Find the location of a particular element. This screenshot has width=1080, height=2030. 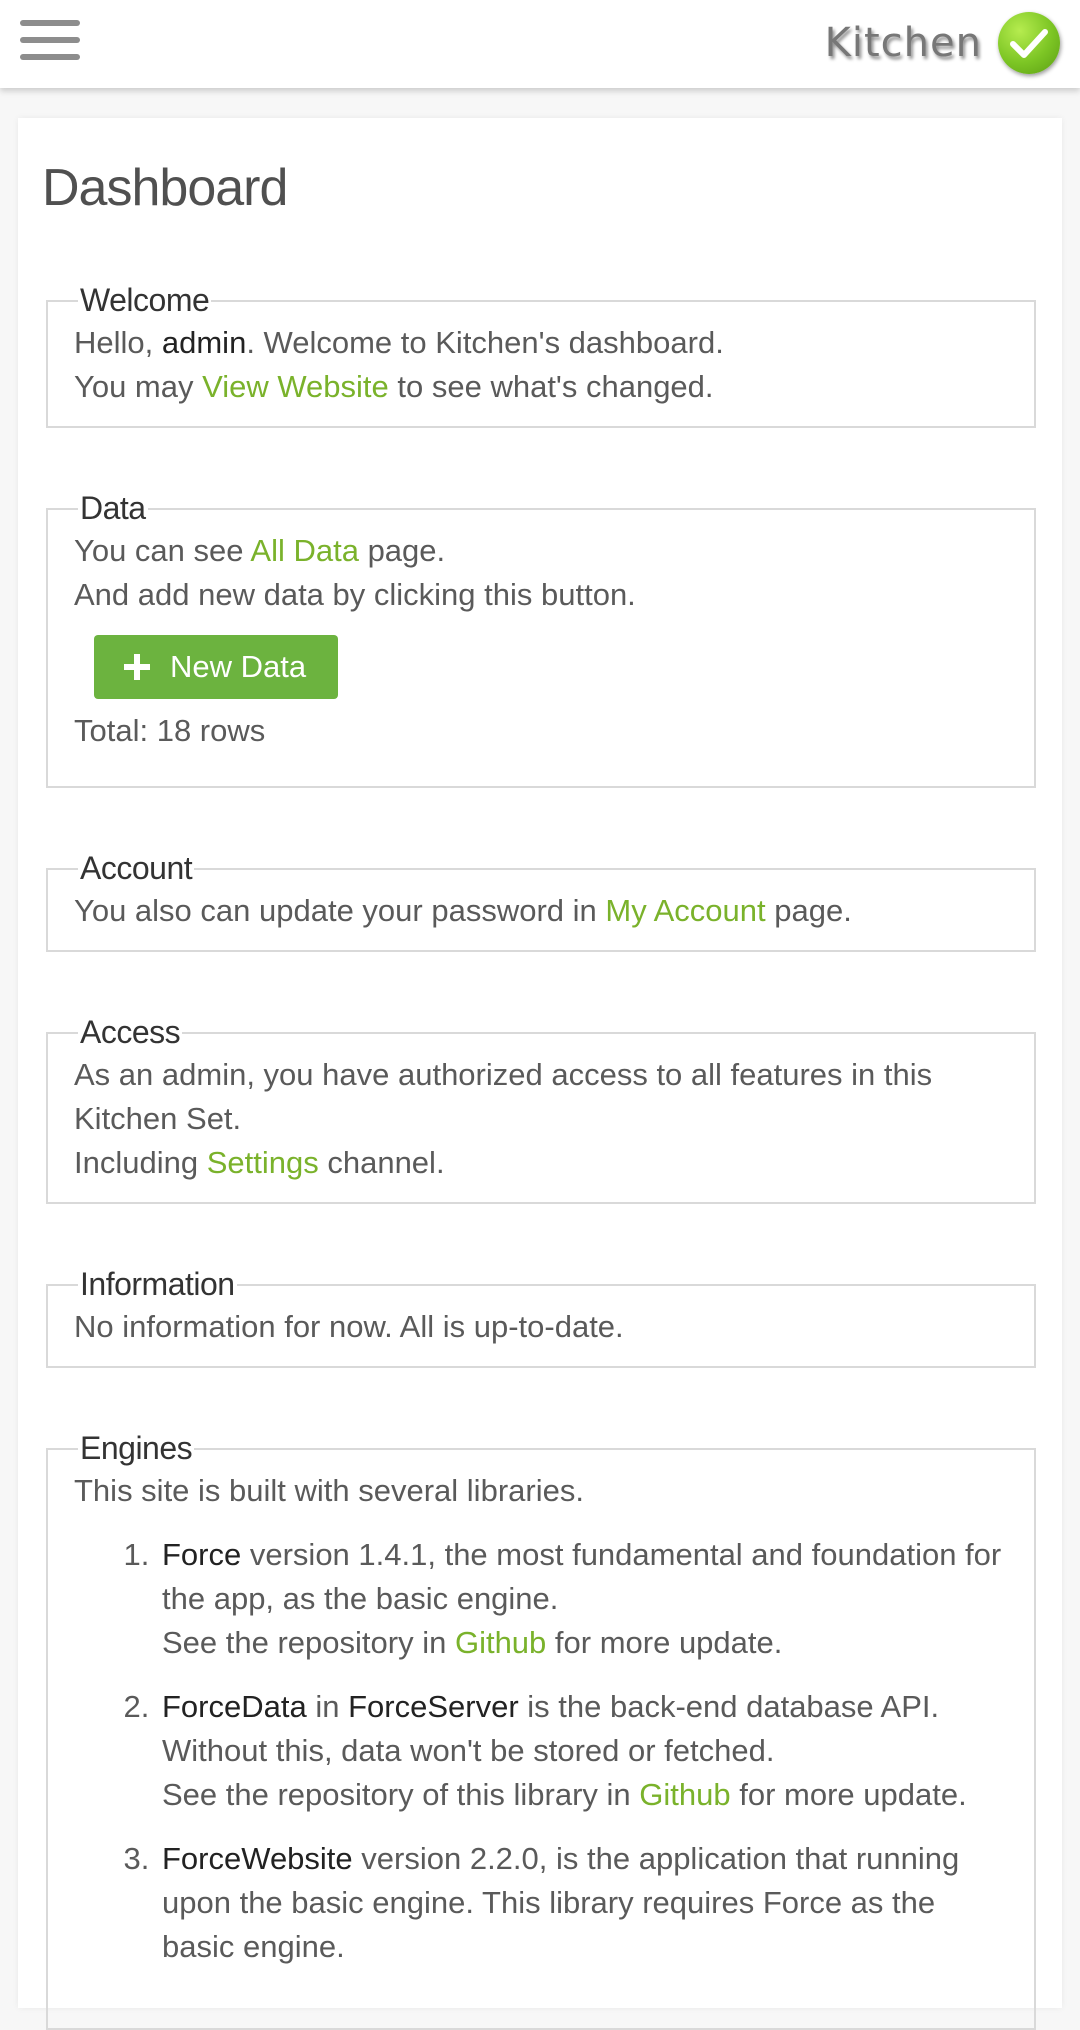

line-prefix: You may is located at coordinates (138, 386).